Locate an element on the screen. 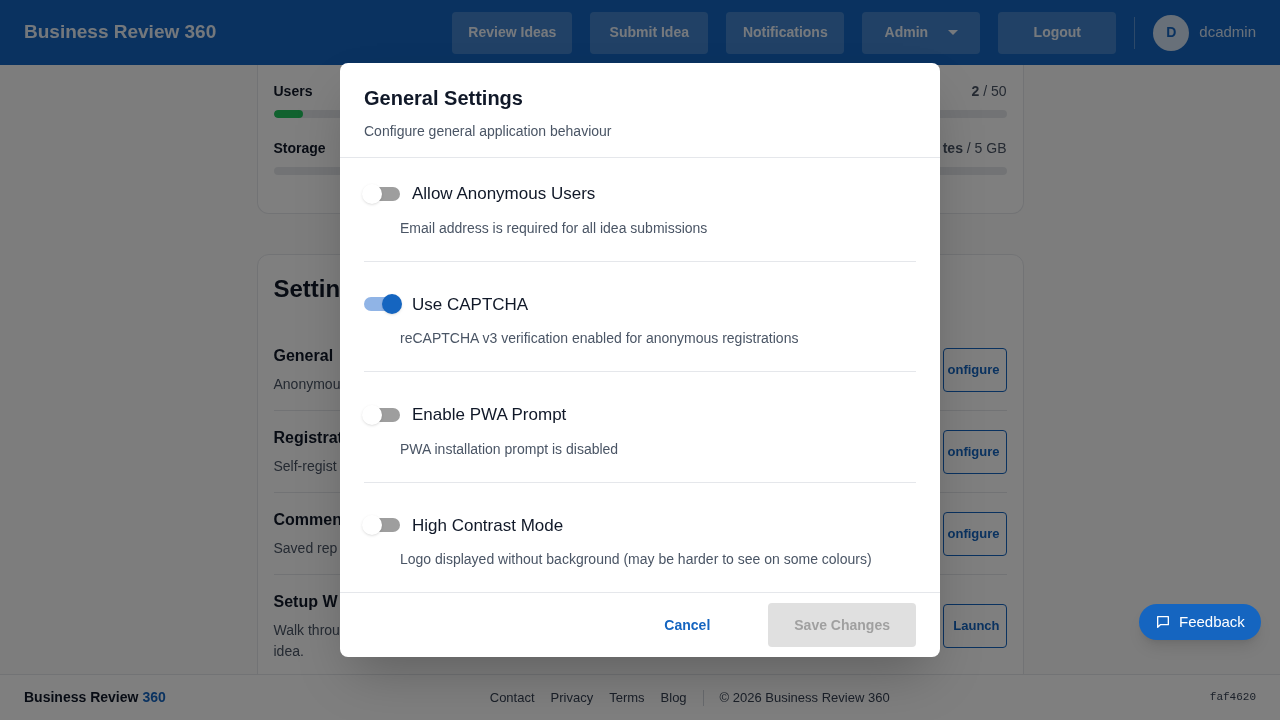  setting-title: Setup W is located at coordinates (306, 602).